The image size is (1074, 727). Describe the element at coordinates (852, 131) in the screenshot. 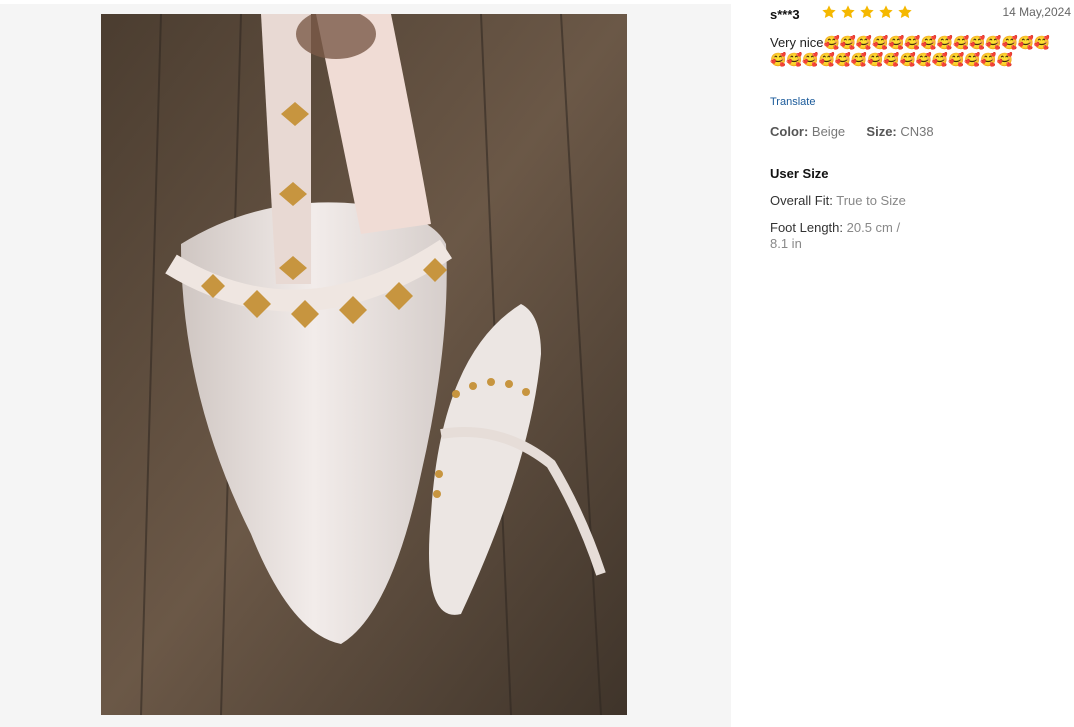

I see `product-attributes: Color: Beige Size: CN38` at that location.